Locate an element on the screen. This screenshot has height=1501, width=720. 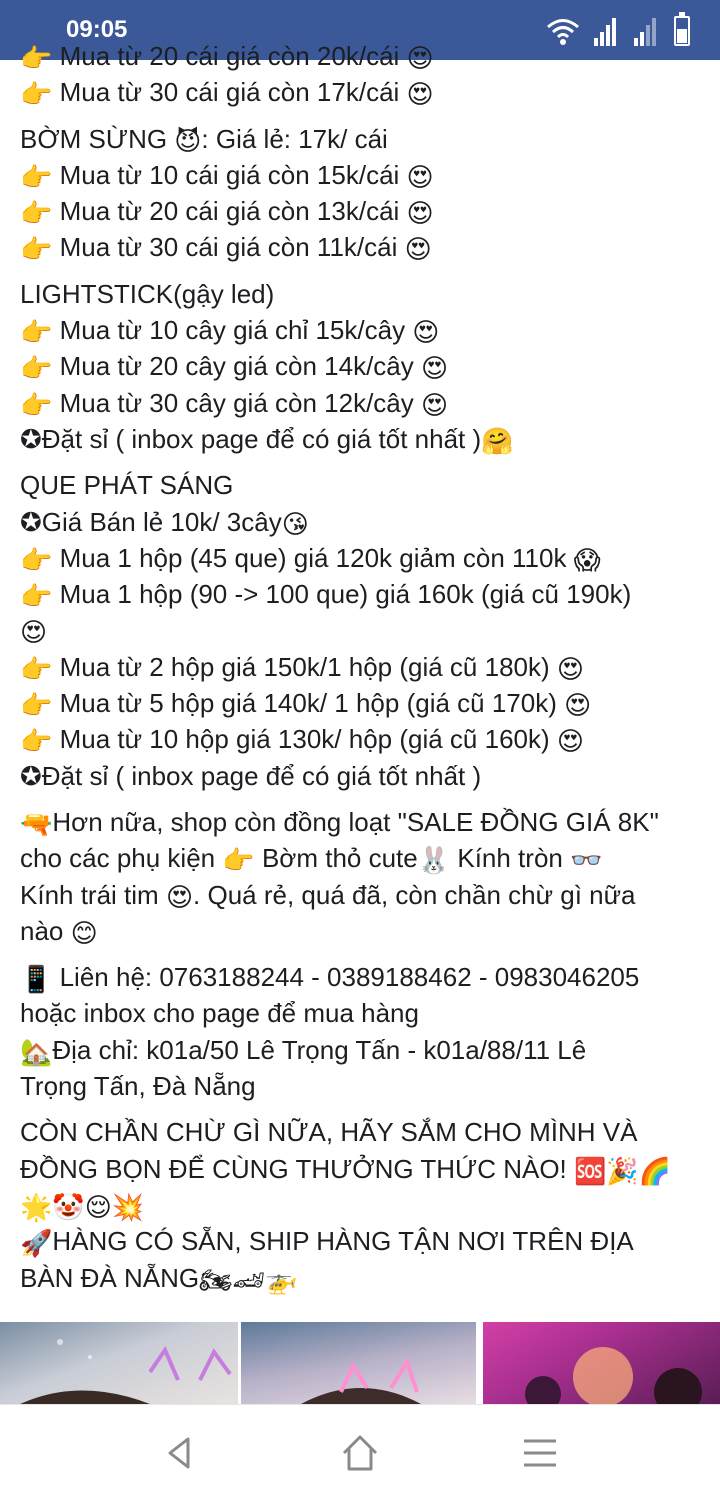
party-lights-image is located at coordinates (613, 1375).